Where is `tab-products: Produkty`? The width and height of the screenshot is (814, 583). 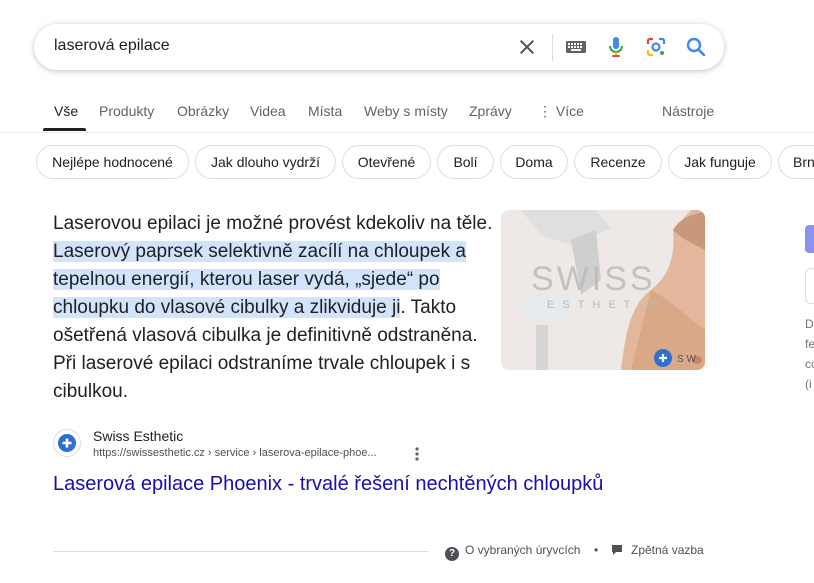
tab-products: Produkty is located at coordinates (126, 111).